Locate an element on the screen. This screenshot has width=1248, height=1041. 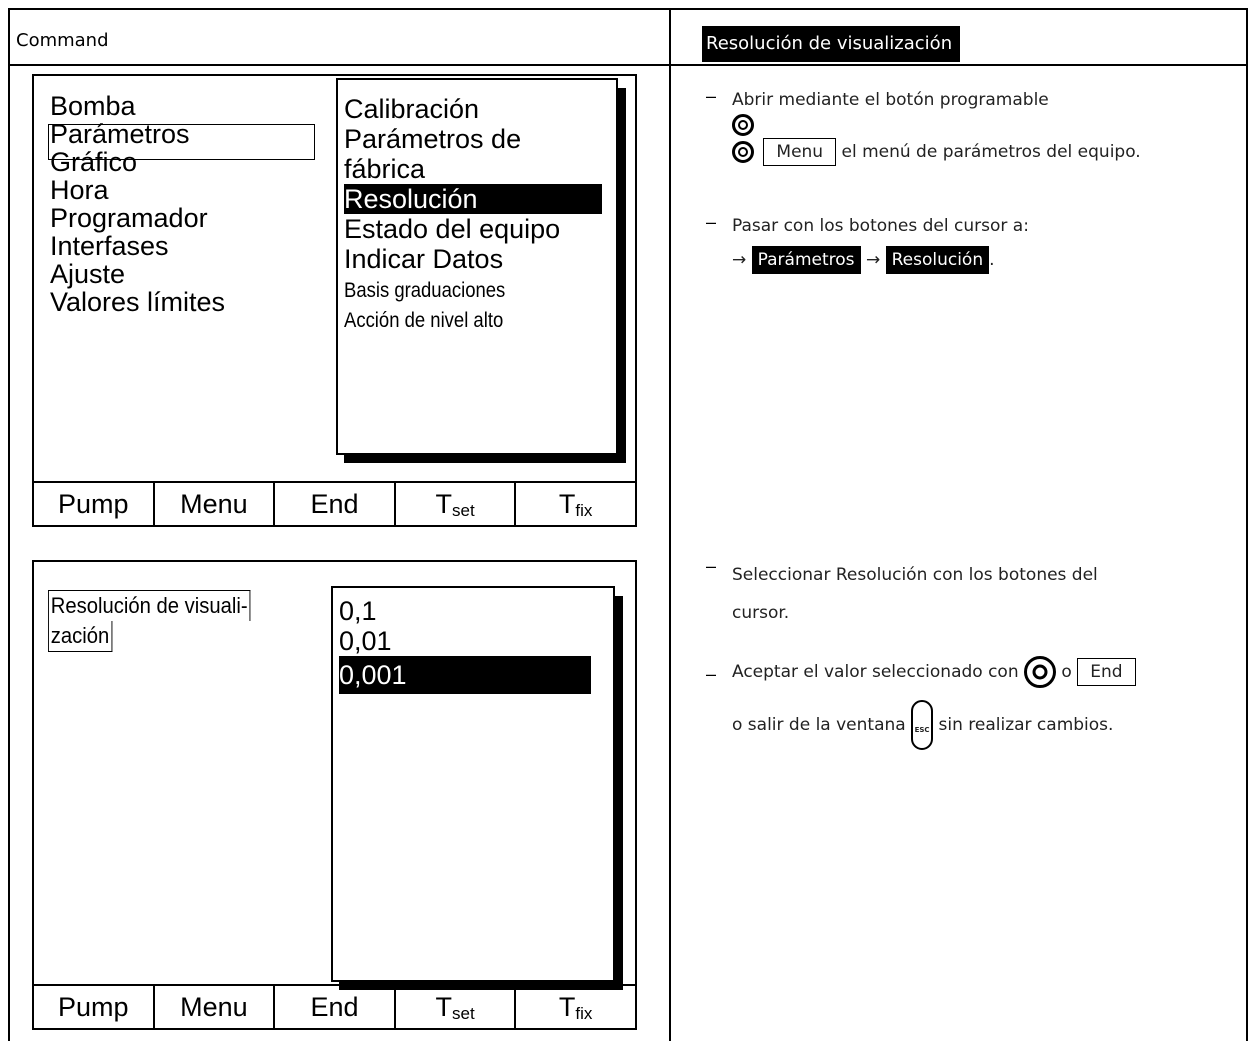
submenu-list-small: Basis graduaciones Acción de nivel alto is located at coordinates (424, 306).